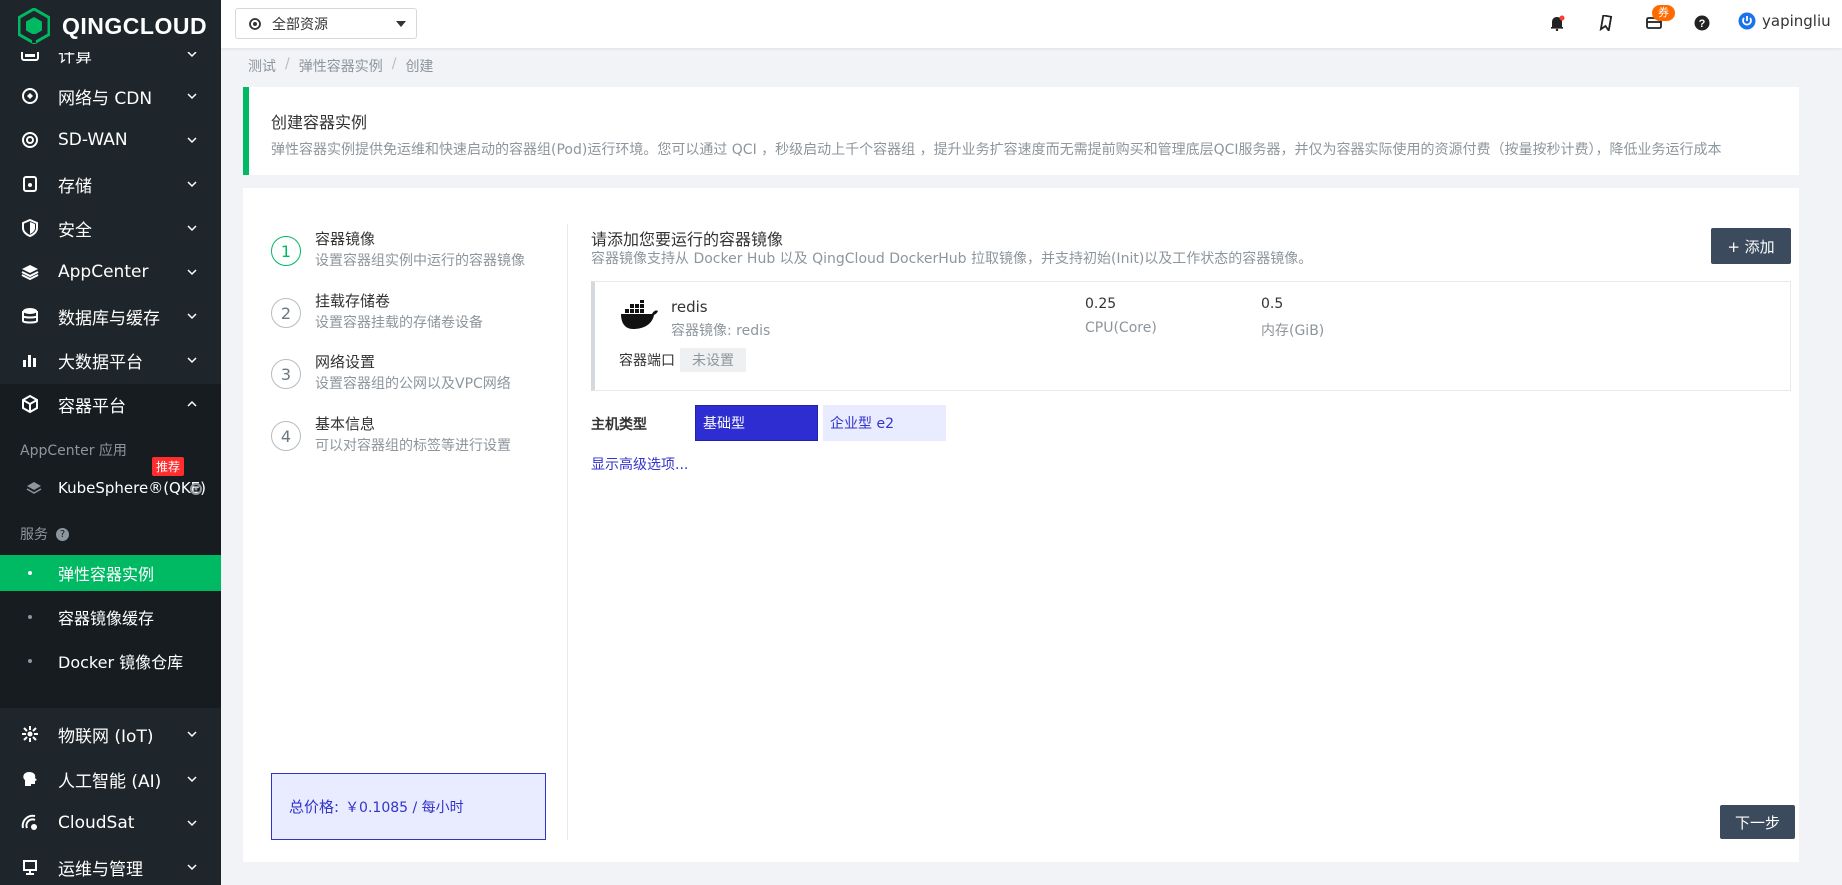 Image resolution: width=1842 pixels, height=885 pixels. What do you see at coordinates (1031, 24) in the screenshot?
I see `topbar: 全部资源 券 ? yapingliu` at bounding box center [1031, 24].